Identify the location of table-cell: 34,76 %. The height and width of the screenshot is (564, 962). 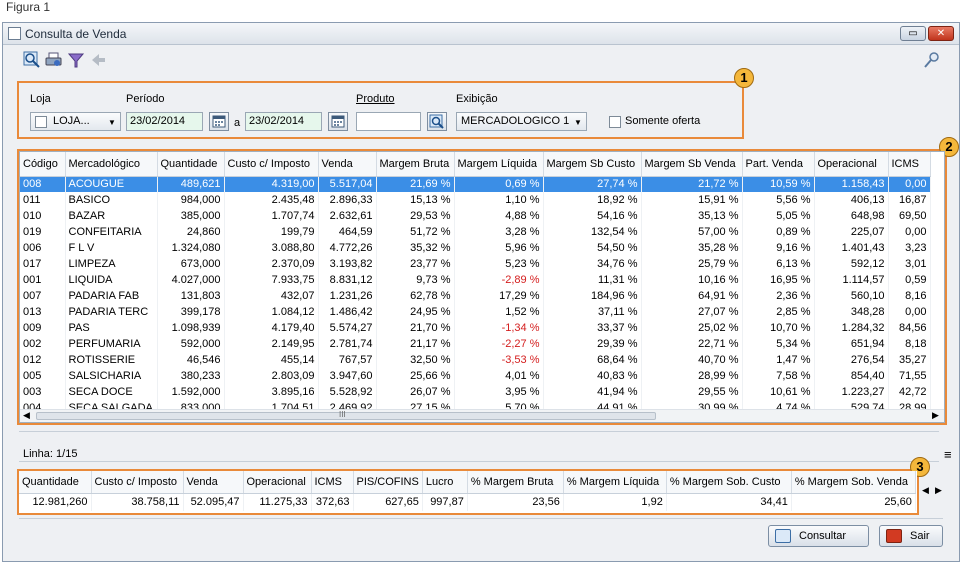
(592, 264).